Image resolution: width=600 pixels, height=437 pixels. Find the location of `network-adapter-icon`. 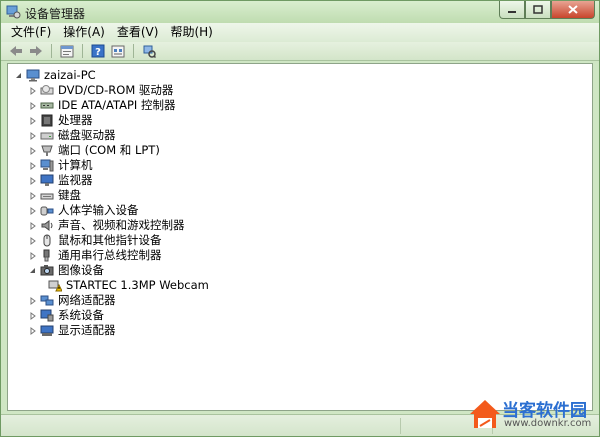

network-adapter-icon is located at coordinates (47, 300).